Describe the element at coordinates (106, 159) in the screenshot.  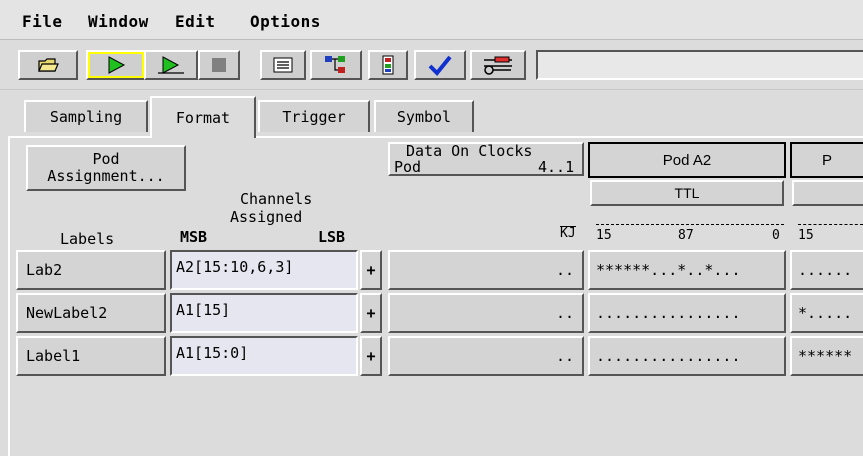
I see `pod-assignment-label-1: Pod` at that location.